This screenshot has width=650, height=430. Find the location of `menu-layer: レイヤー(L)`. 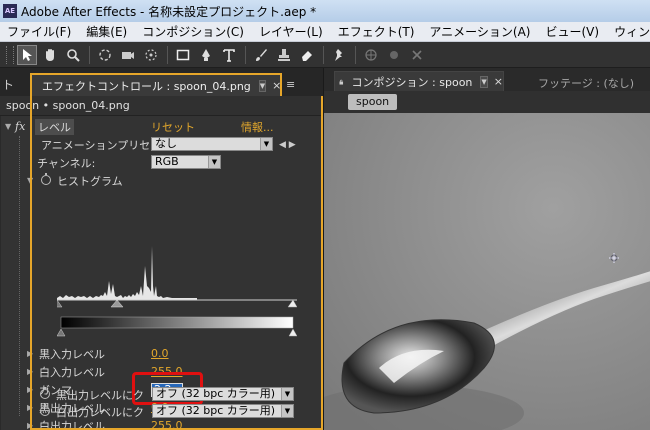

menu-layer: レイヤー(L) is located at coordinates (291, 31).